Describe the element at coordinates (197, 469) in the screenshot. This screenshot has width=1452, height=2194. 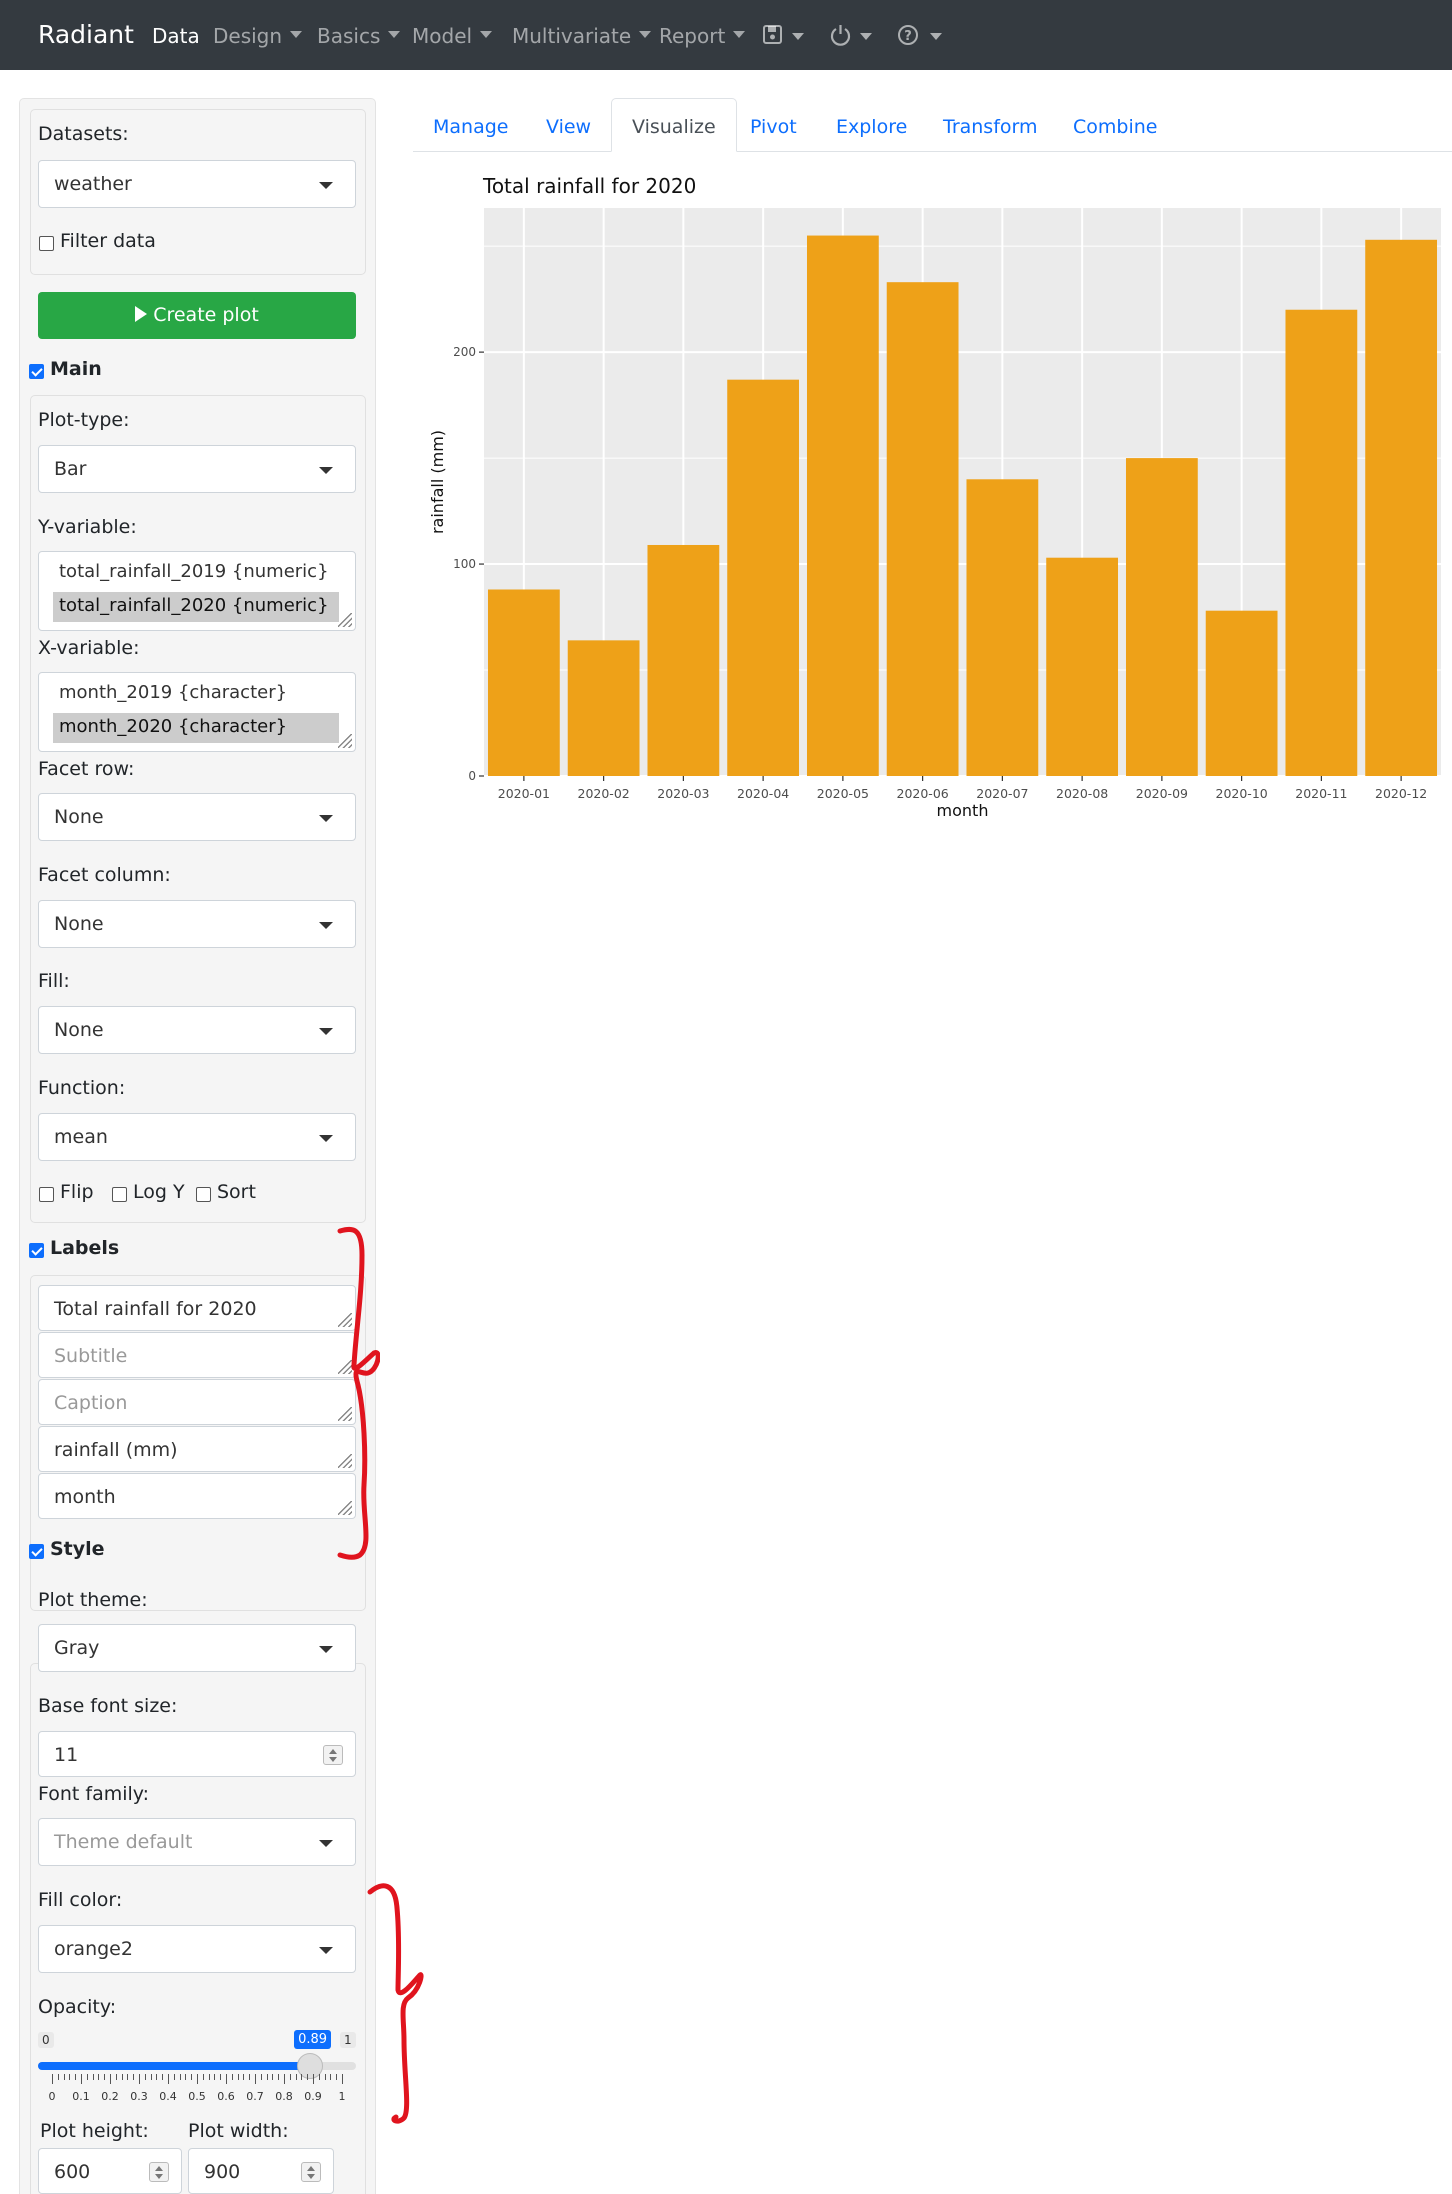
I see `plot-type-select: Bar` at that location.